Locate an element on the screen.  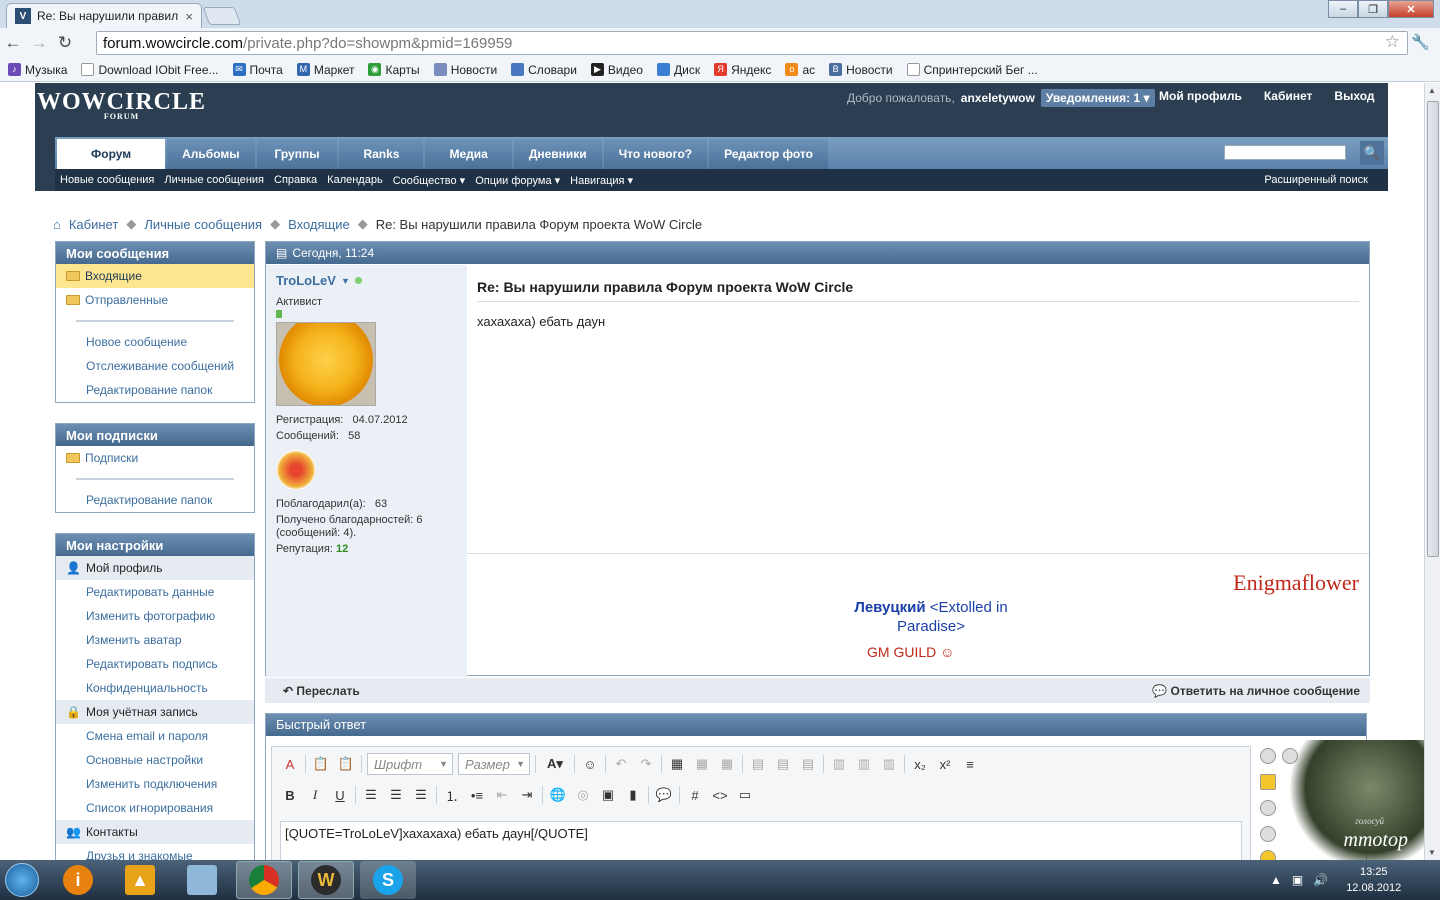
tab-close-icon: × is located at coordinates (189, 16).